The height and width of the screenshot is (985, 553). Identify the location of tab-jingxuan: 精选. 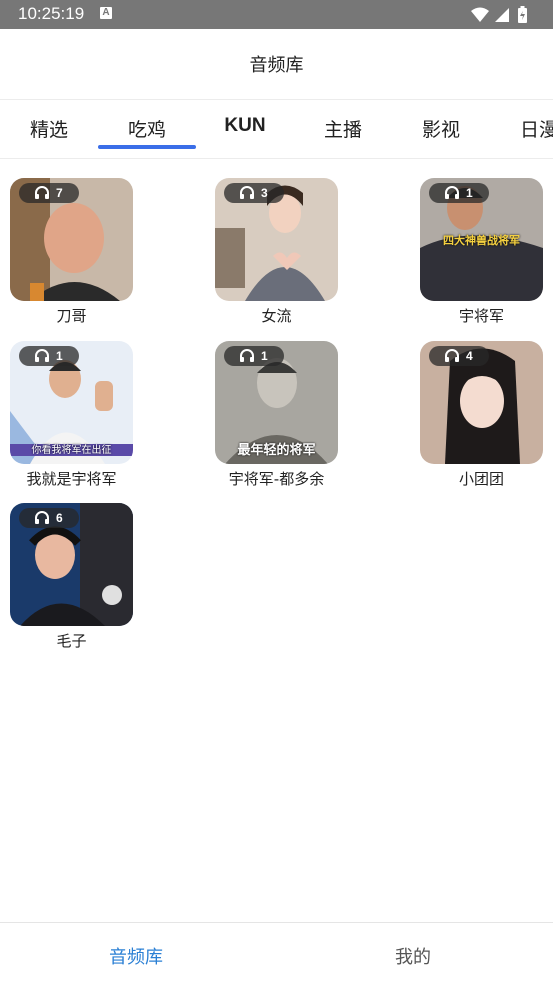
(49, 128).